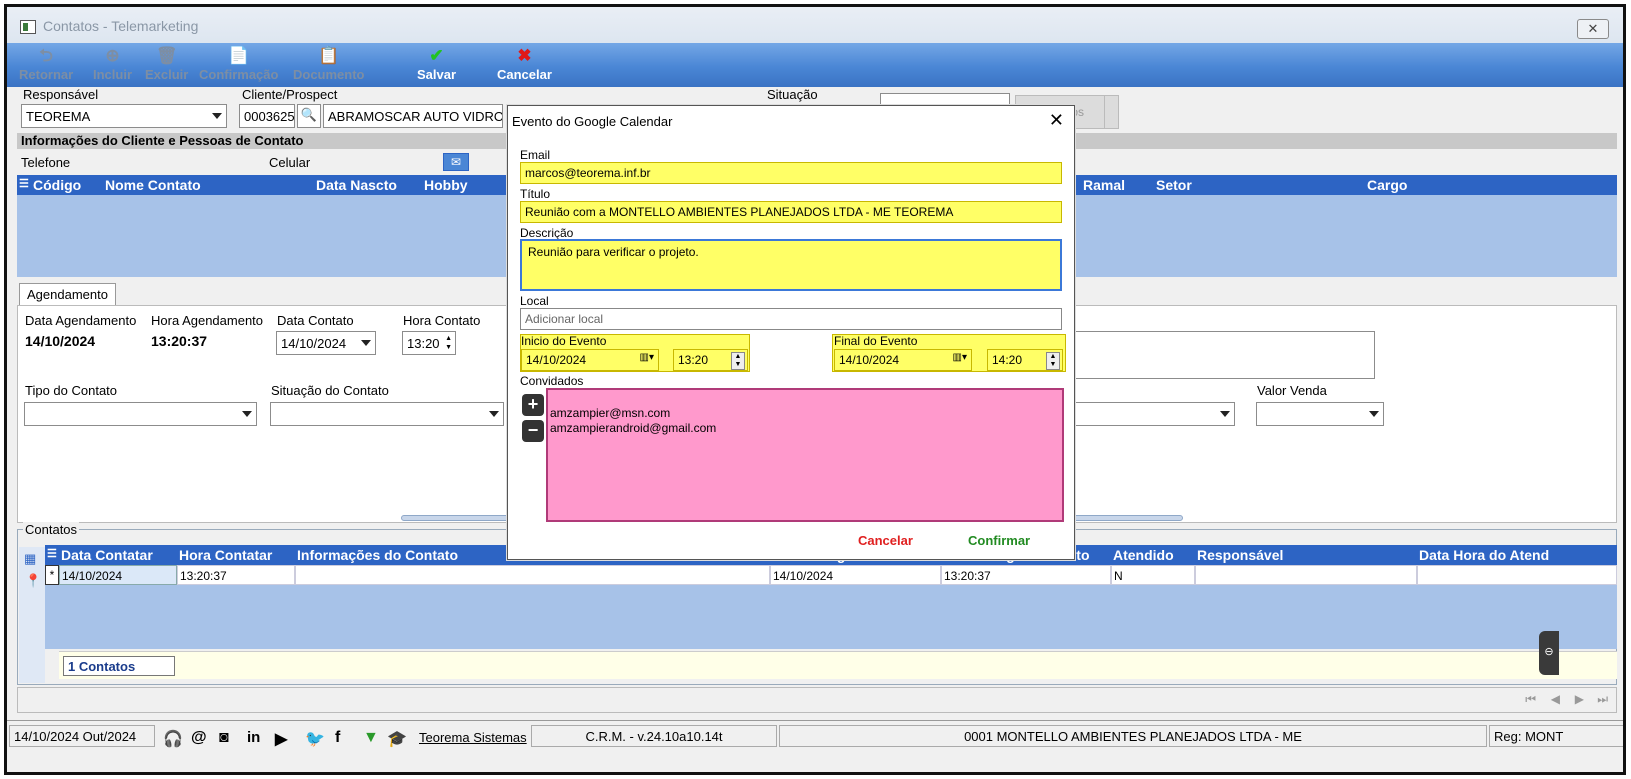 This screenshot has width=1631, height=779. What do you see at coordinates (1025, 360) in the screenshot?
I see `final-time-input: 14:20 ▲ ▼` at bounding box center [1025, 360].